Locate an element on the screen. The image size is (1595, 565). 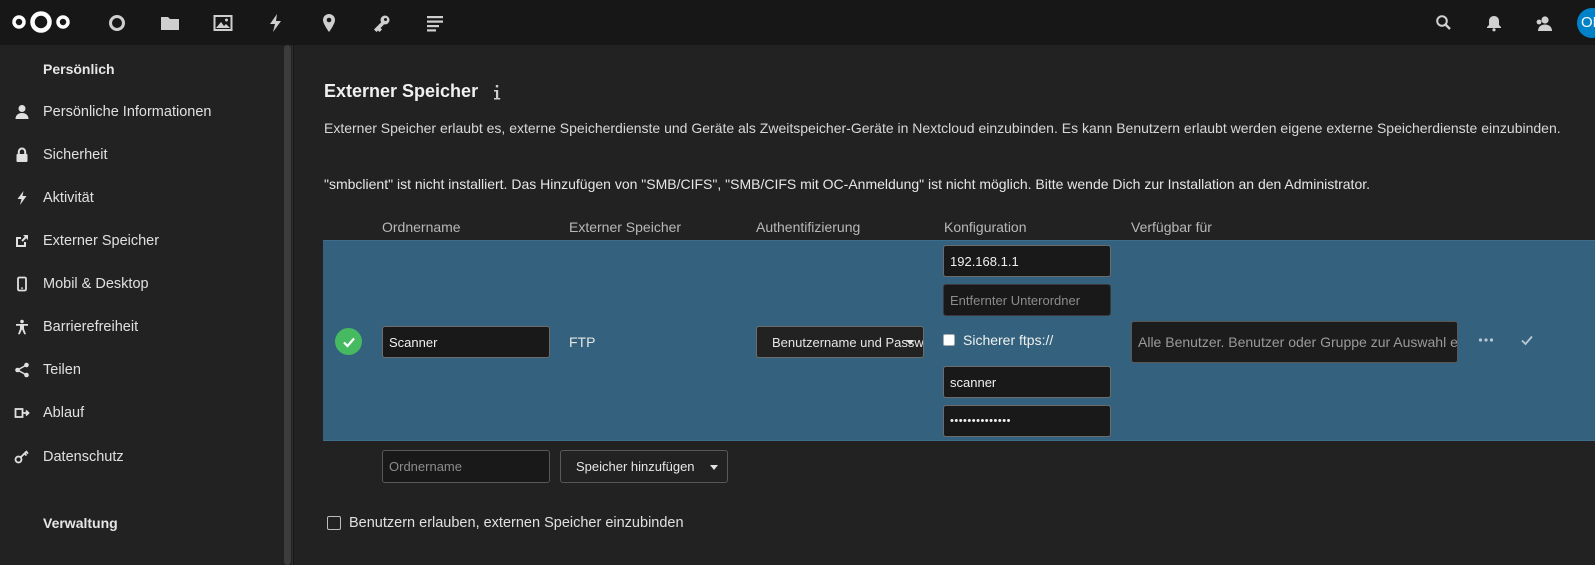
nextcloud-logo-icon is located at coordinates (41, 22).